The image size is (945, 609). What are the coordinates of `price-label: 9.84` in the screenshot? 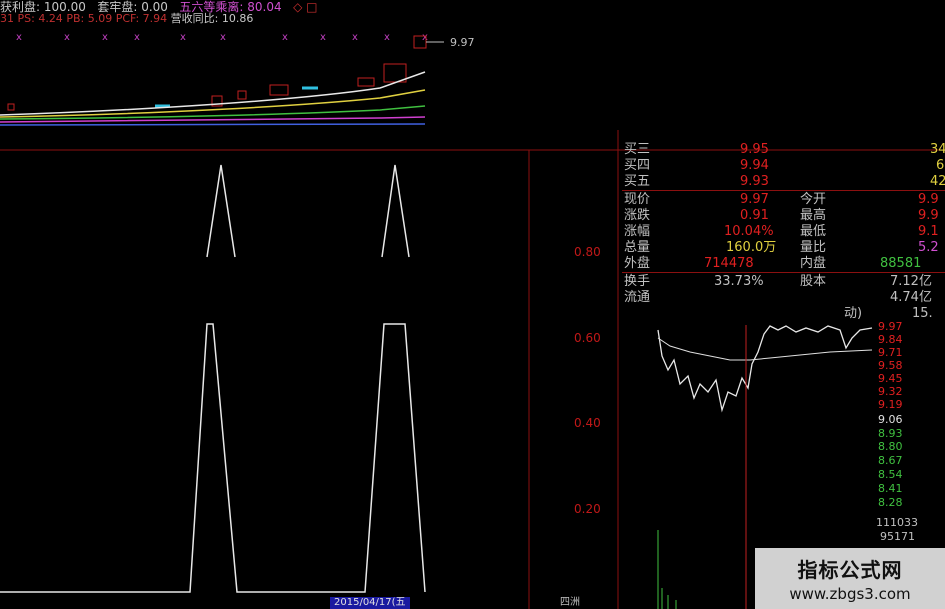 It's located at (890, 339).